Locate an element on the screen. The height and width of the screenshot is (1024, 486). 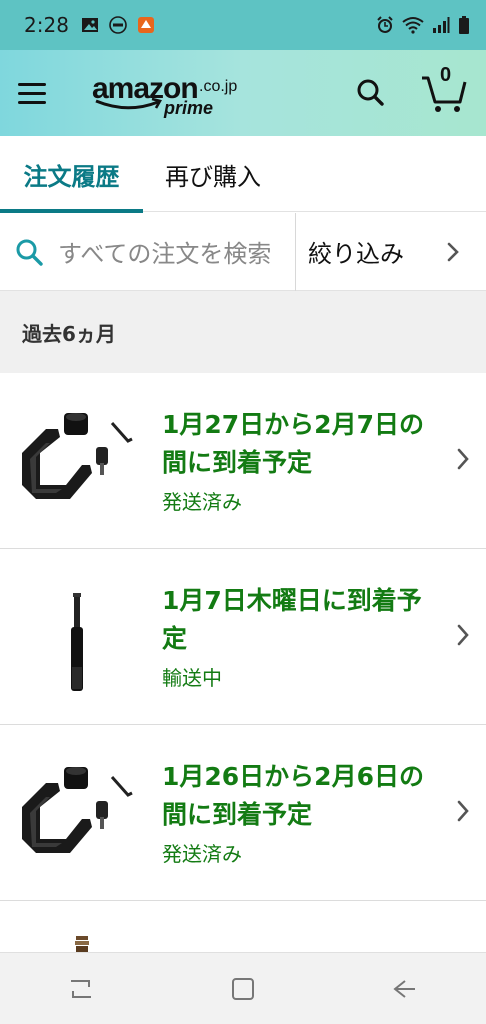
battery-icon is located at coordinates (464, 25).